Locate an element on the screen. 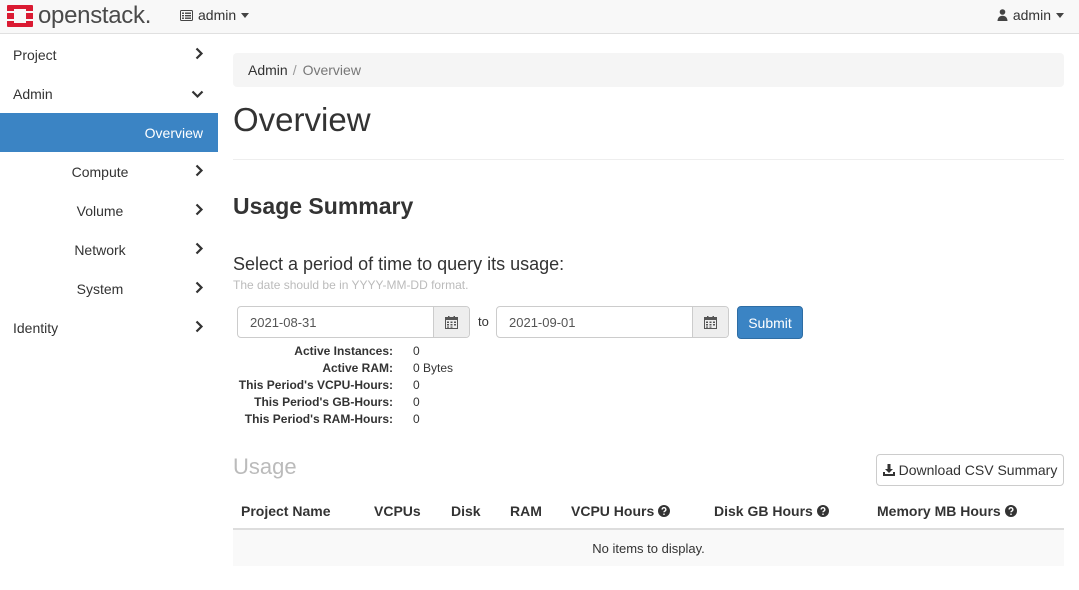 The width and height of the screenshot is (1079, 590). stat-active-ram: Active RAM: 0 Bytes is located at coordinates (343, 367).